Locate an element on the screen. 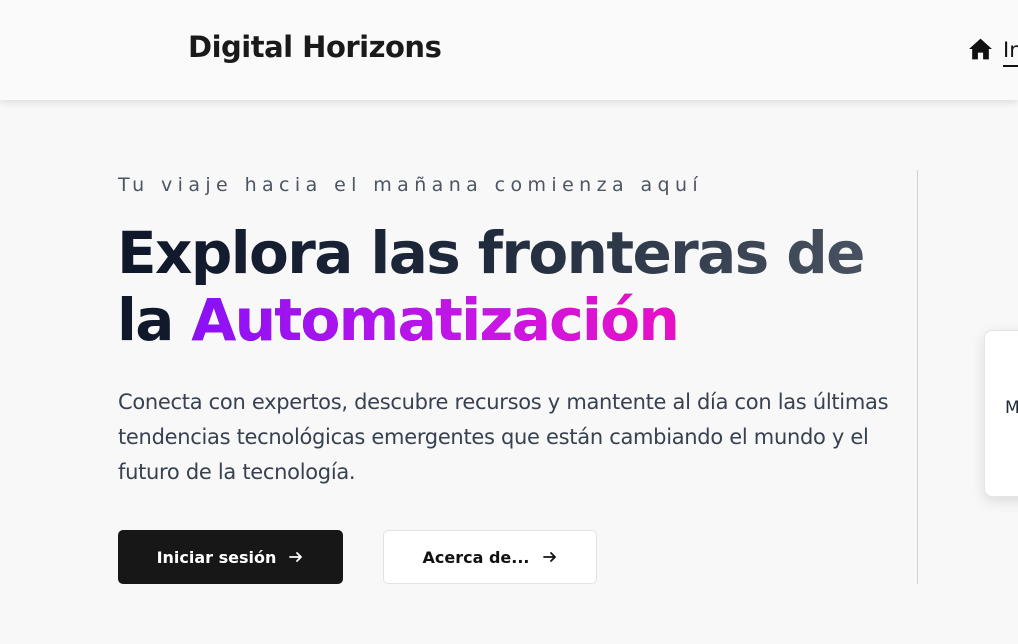 The width and height of the screenshot is (1018, 644). headline-highlight: Automatización is located at coordinates (435, 320).